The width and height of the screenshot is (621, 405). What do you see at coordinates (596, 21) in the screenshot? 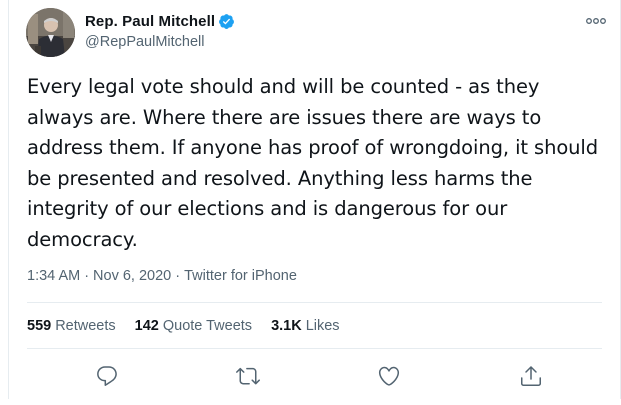
I see `more-options-icon` at bounding box center [596, 21].